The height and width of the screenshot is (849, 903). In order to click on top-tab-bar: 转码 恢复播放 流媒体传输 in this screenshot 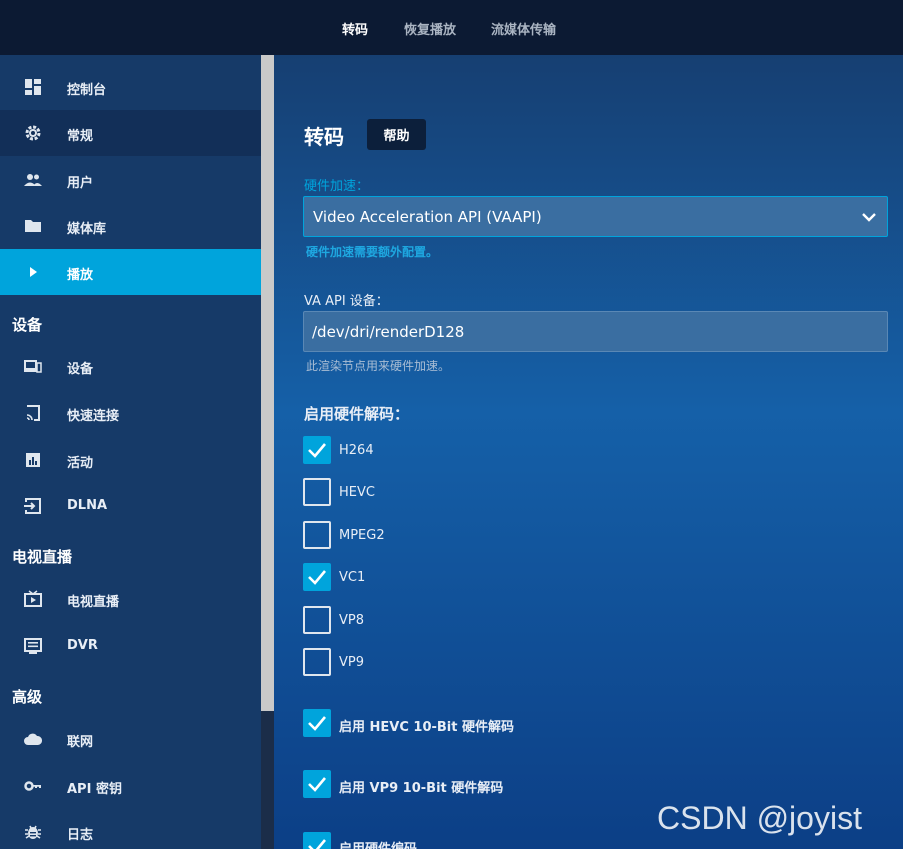, I will do `click(451, 27)`.